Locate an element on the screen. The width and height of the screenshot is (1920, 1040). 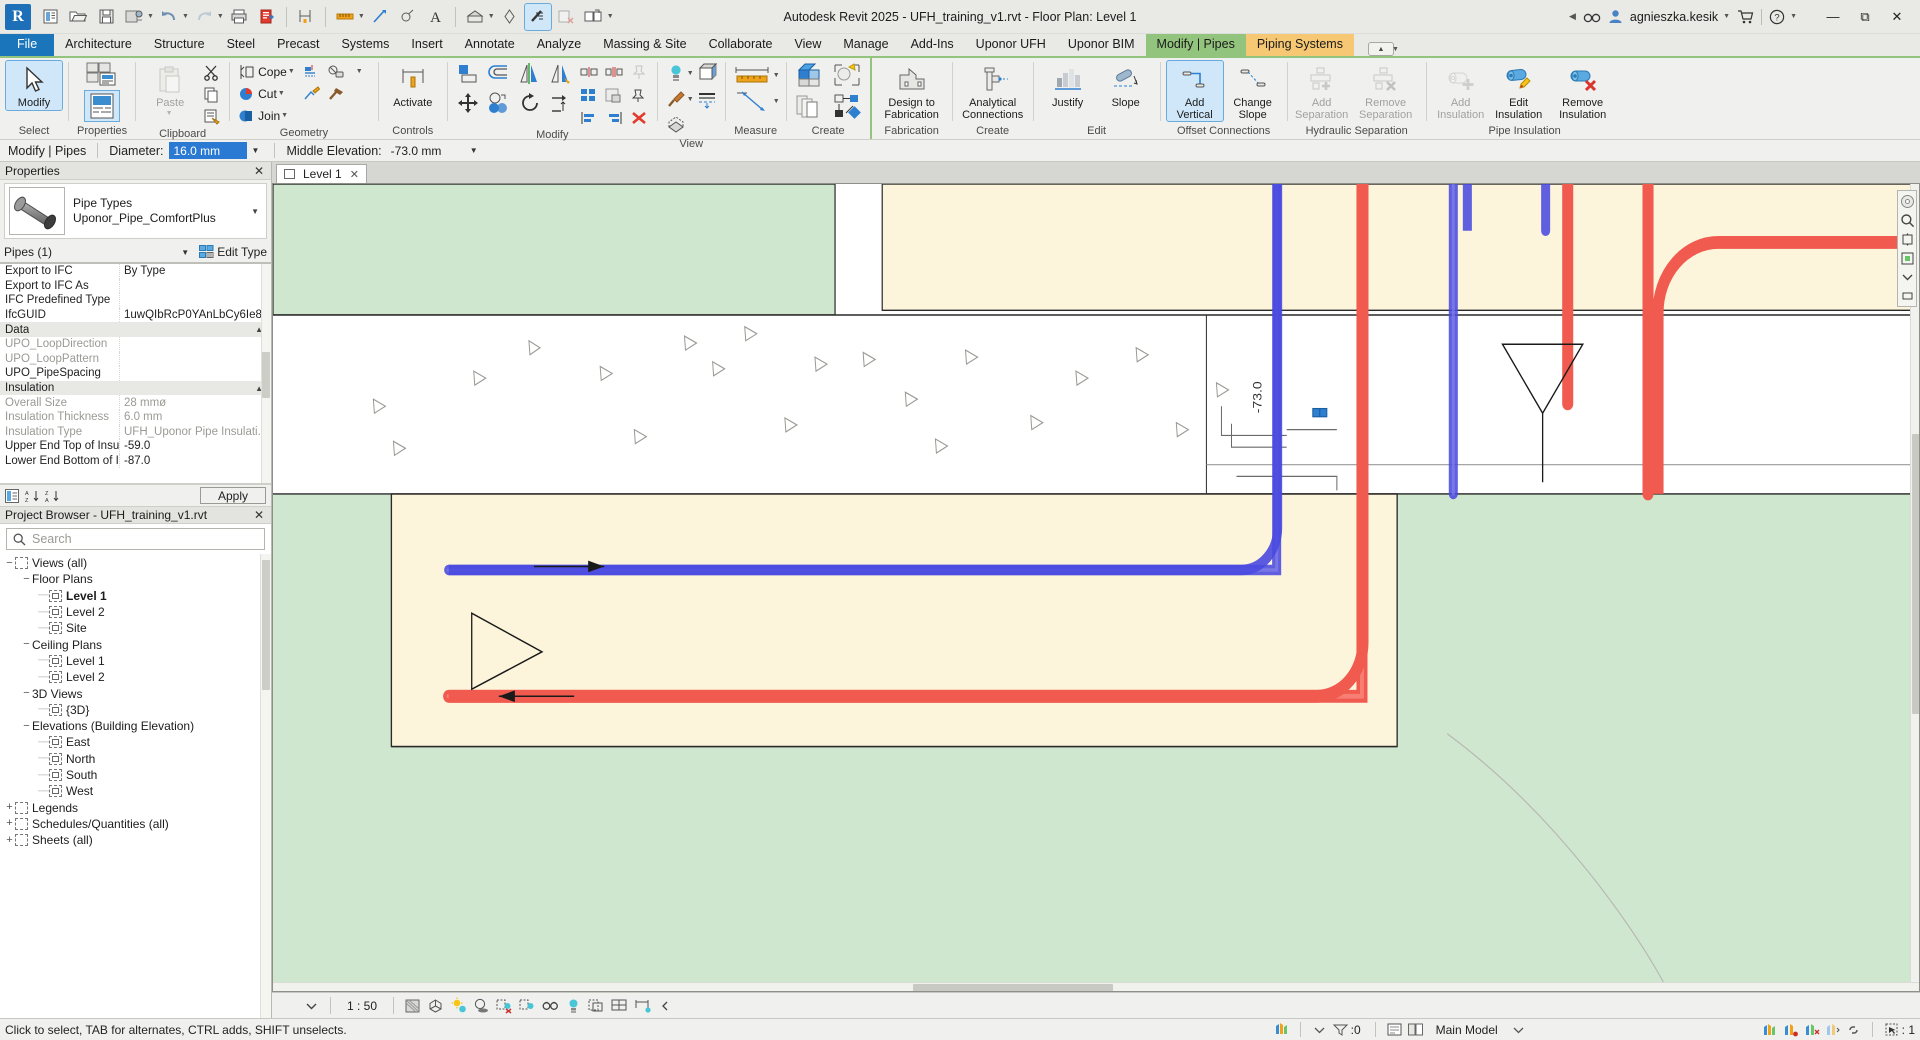
steering-wheel-icon is located at coordinates (1907, 201).